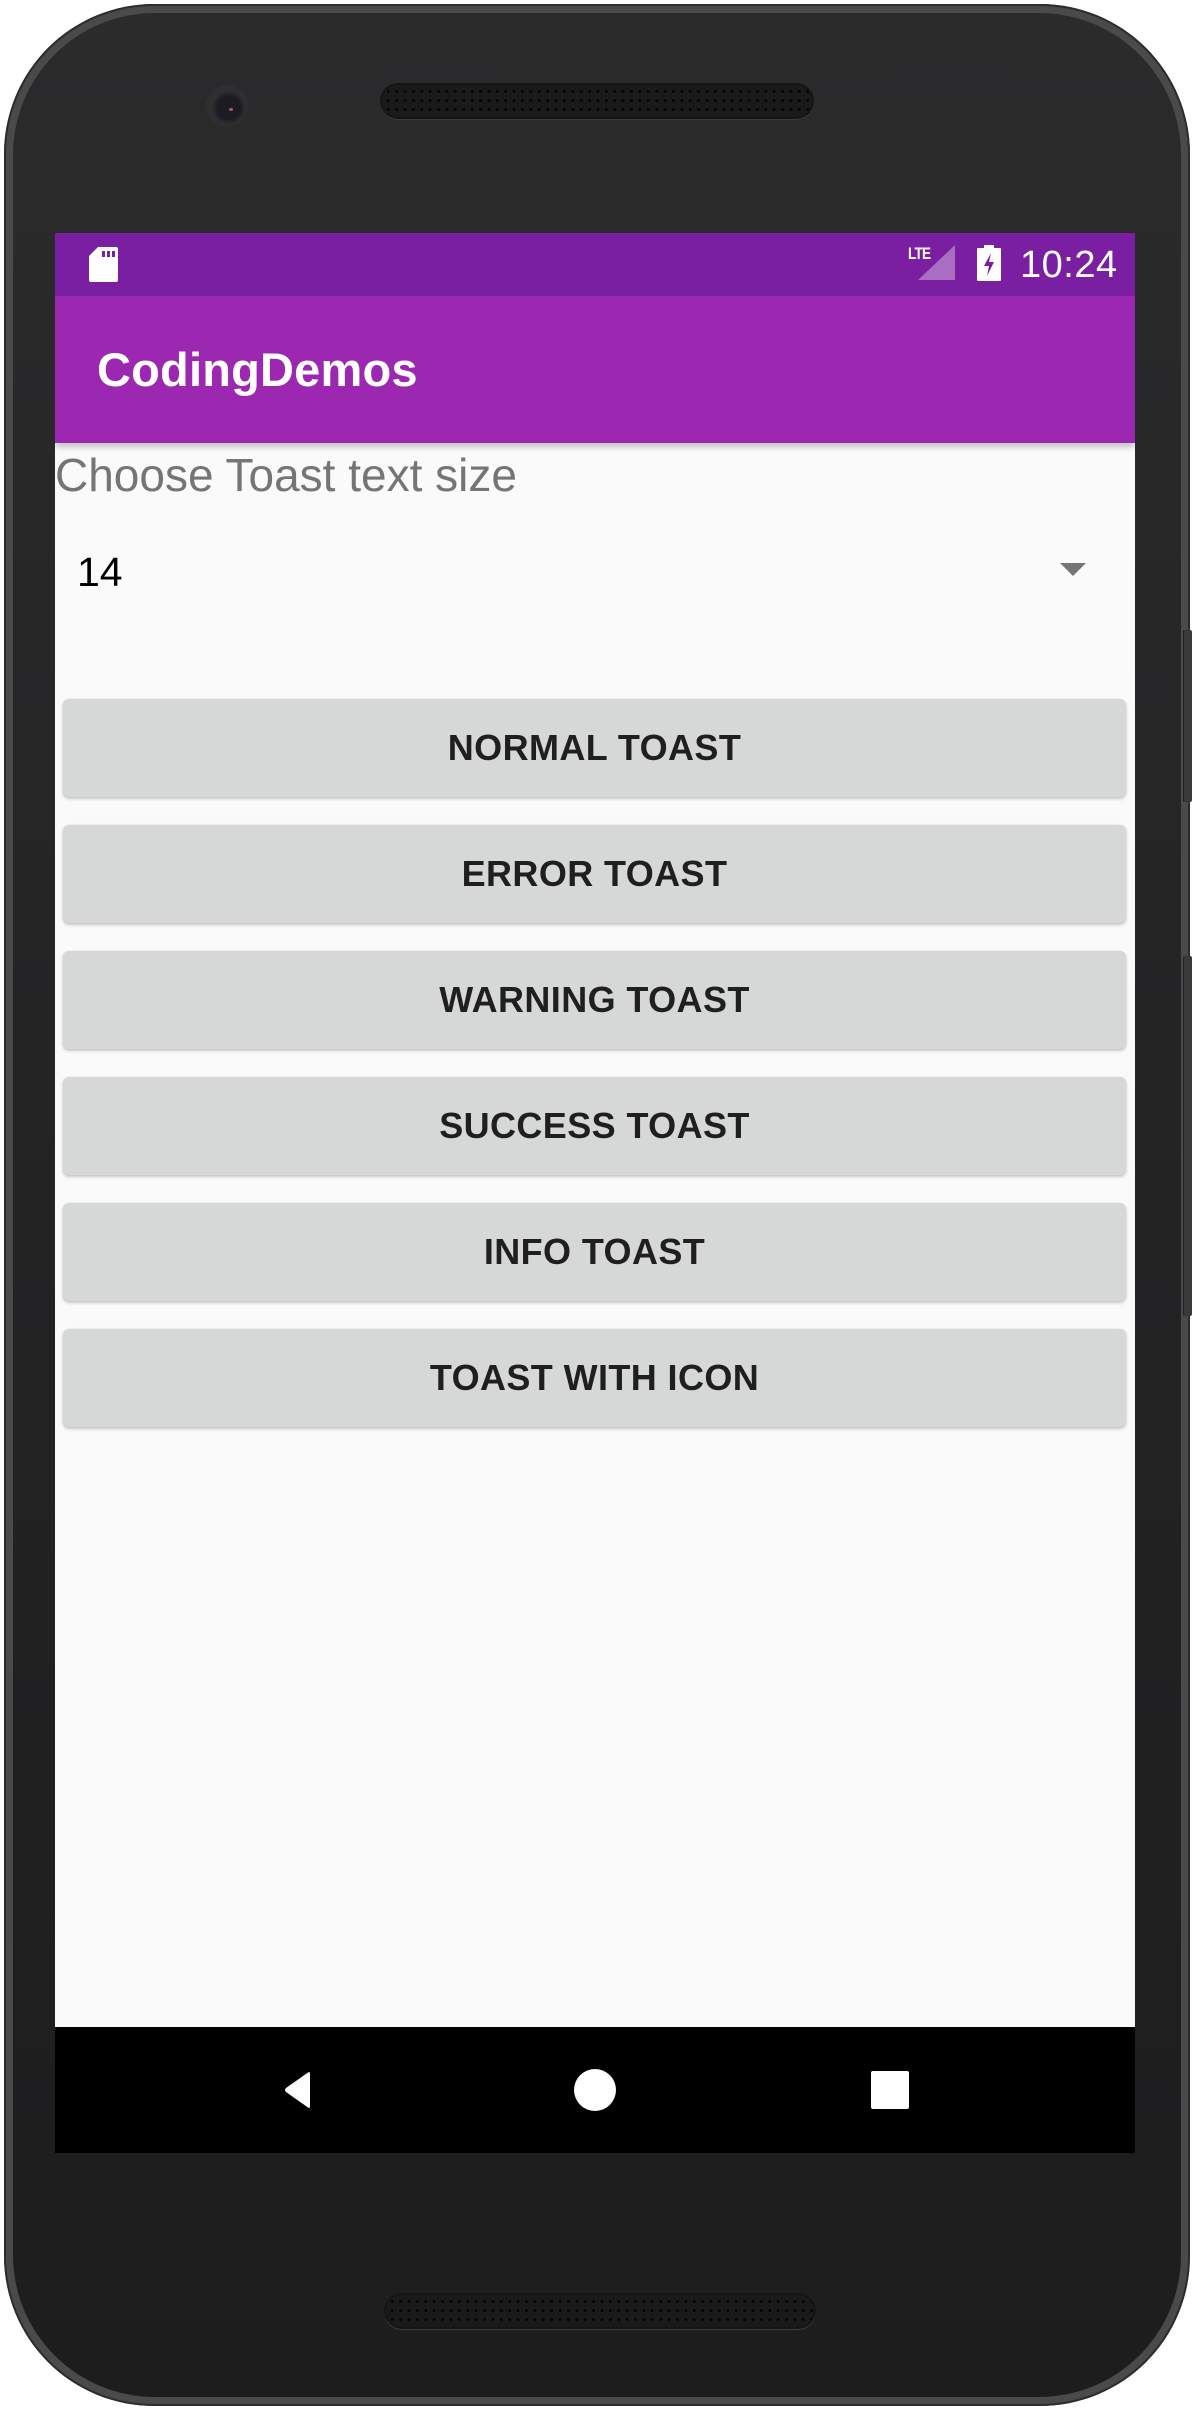 The width and height of the screenshot is (1198, 2409). Describe the element at coordinates (1069, 265) in the screenshot. I see `status-time: 10:24` at that location.